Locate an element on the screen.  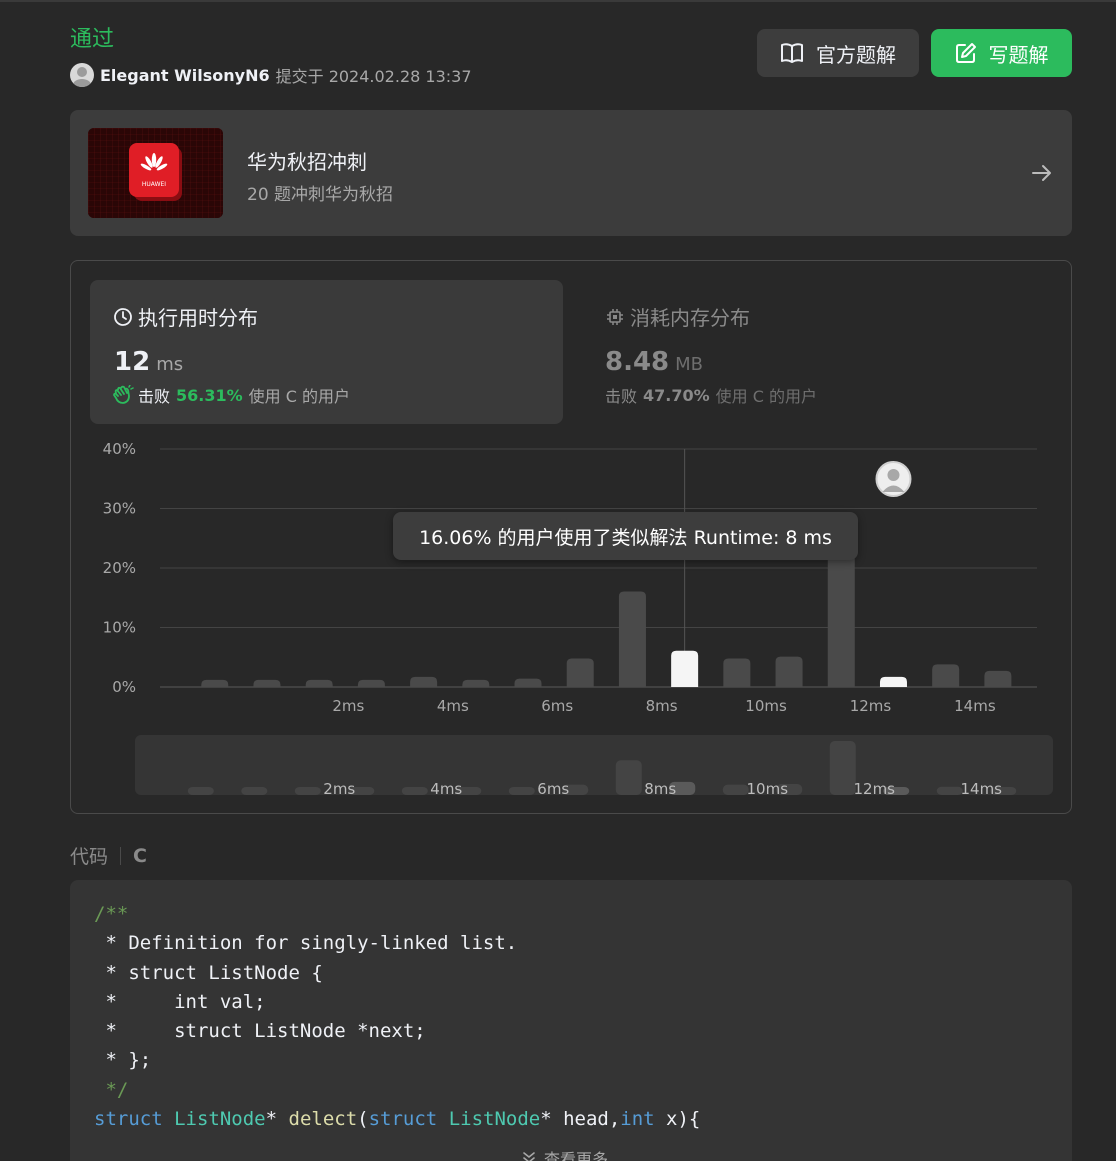
avatar-head is located at coordinates (893, 475).